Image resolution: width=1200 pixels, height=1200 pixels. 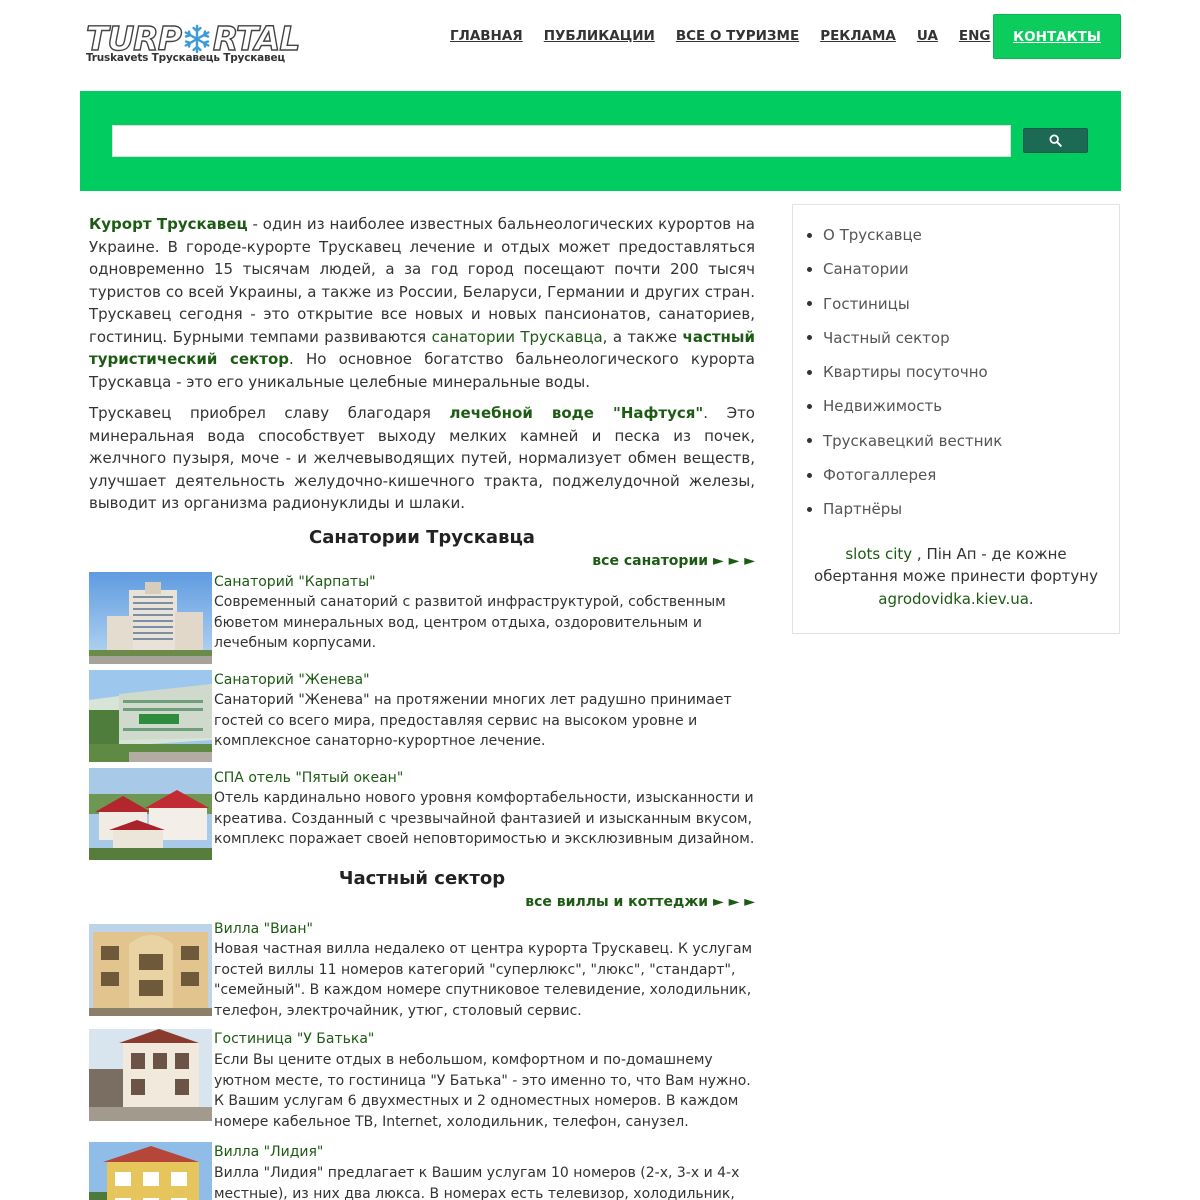 I want to click on sanatoria-heading: Санатории Трускавца, so click(x=422, y=537).